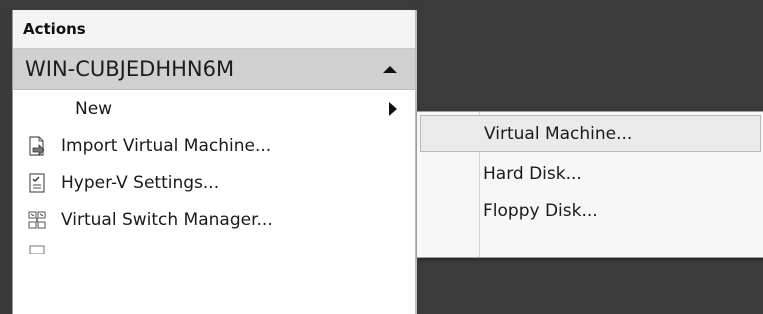 The height and width of the screenshot is (314, 763). I want to click on partial-item-icon, so click(37, 248).